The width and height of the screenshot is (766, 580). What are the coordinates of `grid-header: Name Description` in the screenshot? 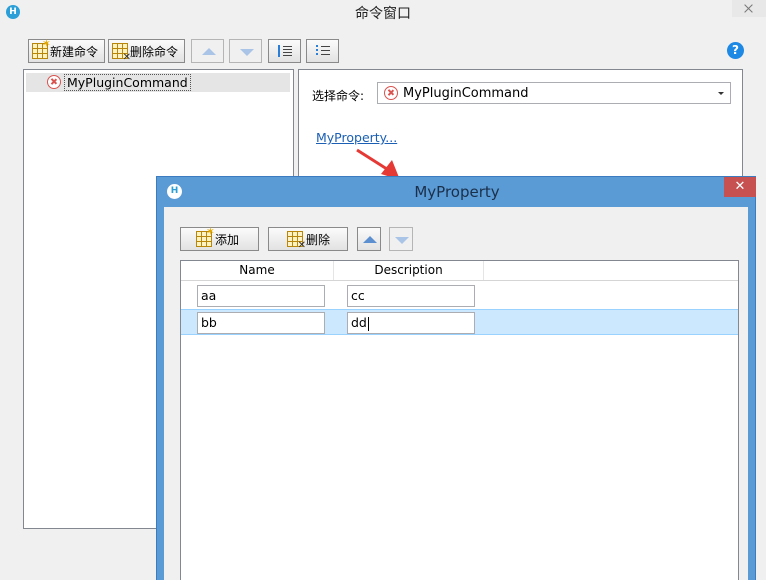 It's located at (459, 271).